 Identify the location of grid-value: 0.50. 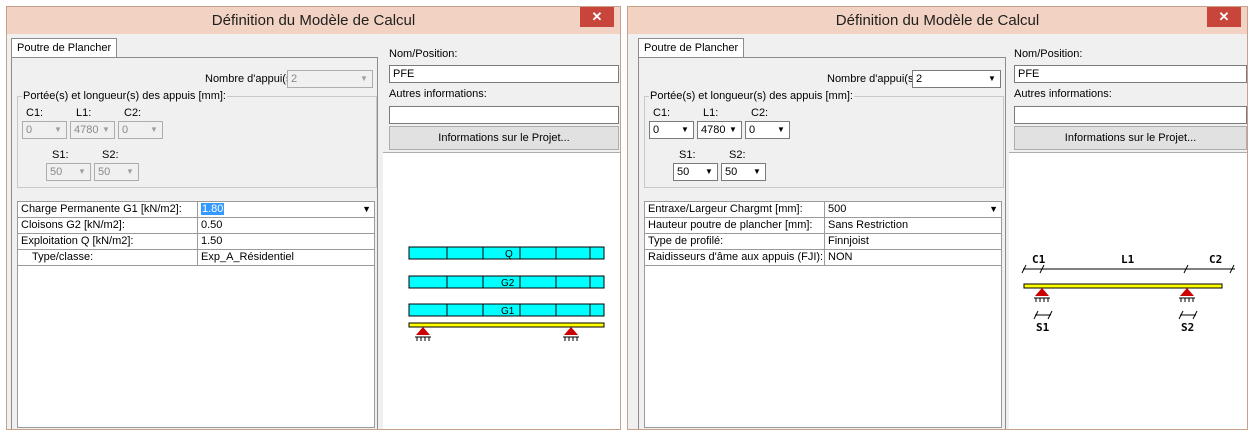
(286, 226).